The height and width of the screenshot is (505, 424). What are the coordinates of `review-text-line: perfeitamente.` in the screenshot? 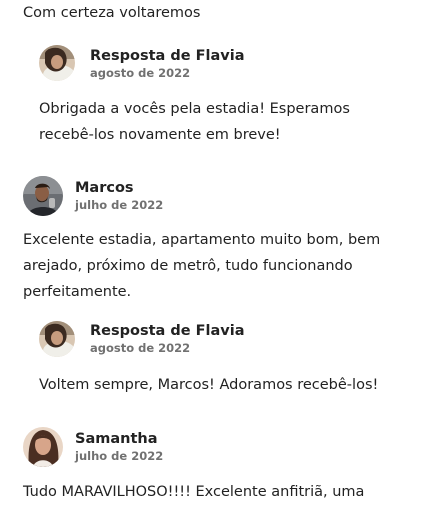 It's located at (77, 292).